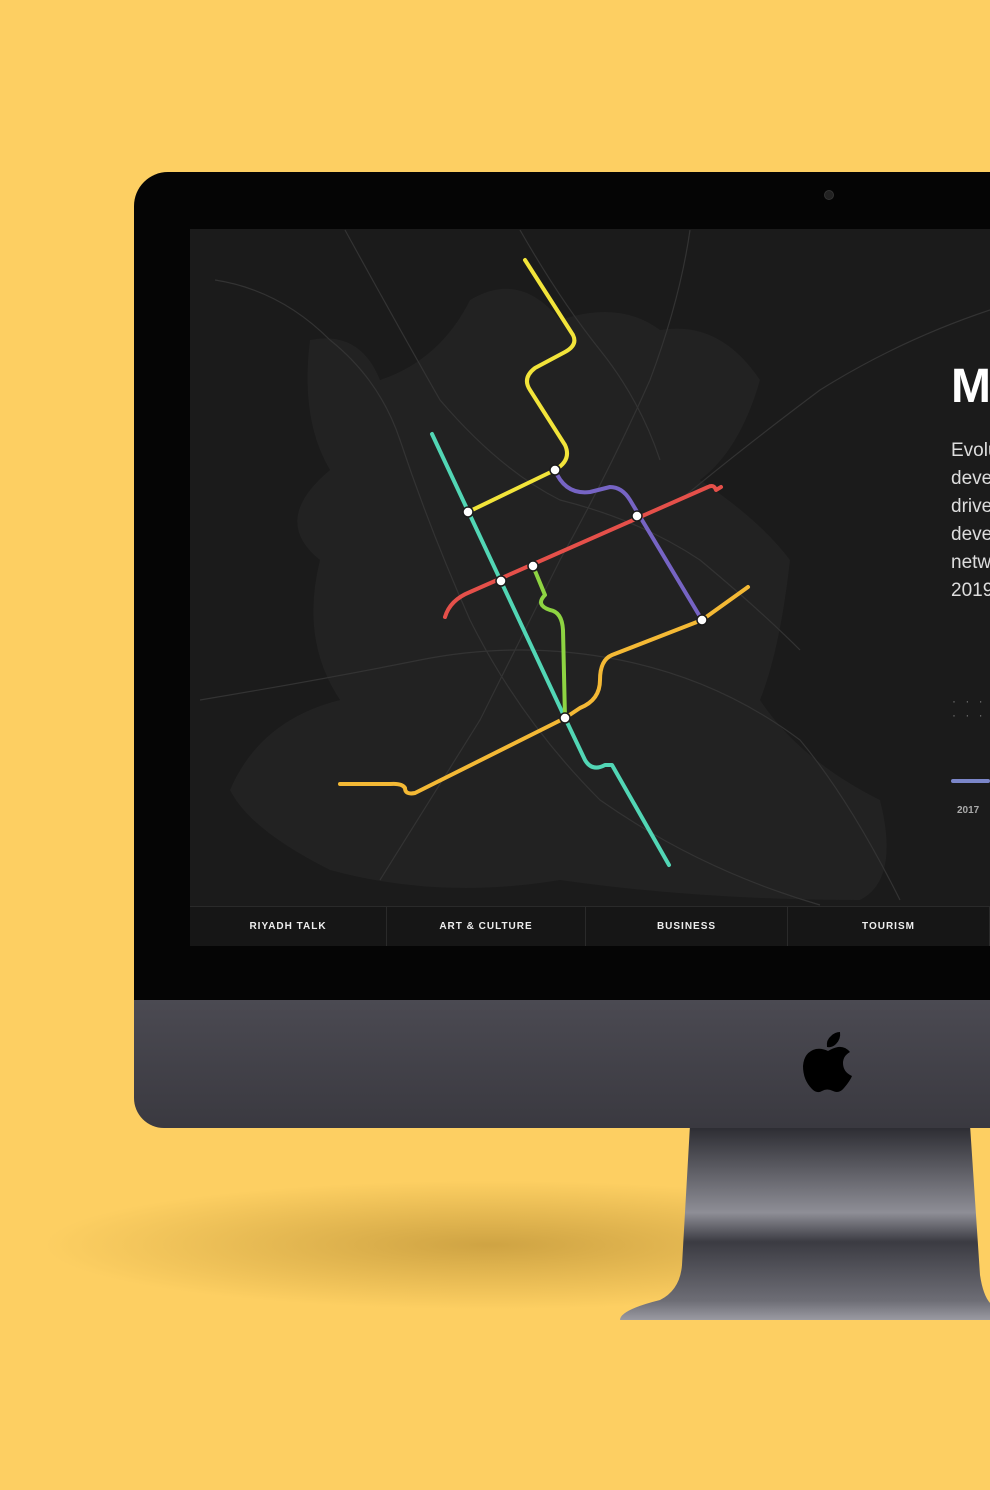  What do you see at coordinates (562, 1064) in the screenshot?
I see `monitor-chin` at bounding box center [562, 1064].